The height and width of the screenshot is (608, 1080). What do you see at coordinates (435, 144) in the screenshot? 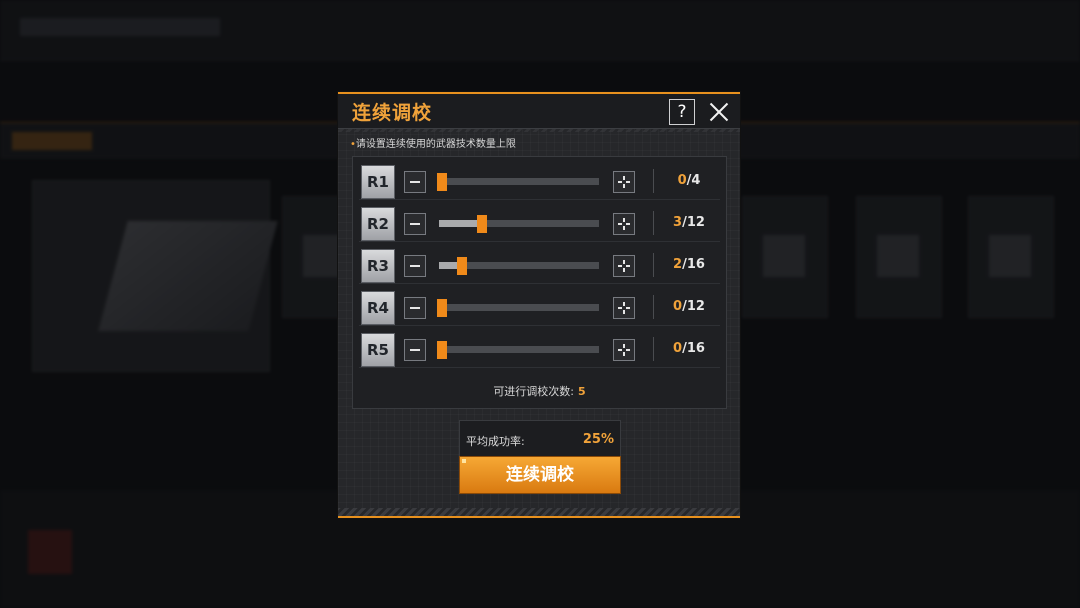
I see `hint-text: 请设置连续使用的武器技术数量上限` at bounding box center [435, 144].